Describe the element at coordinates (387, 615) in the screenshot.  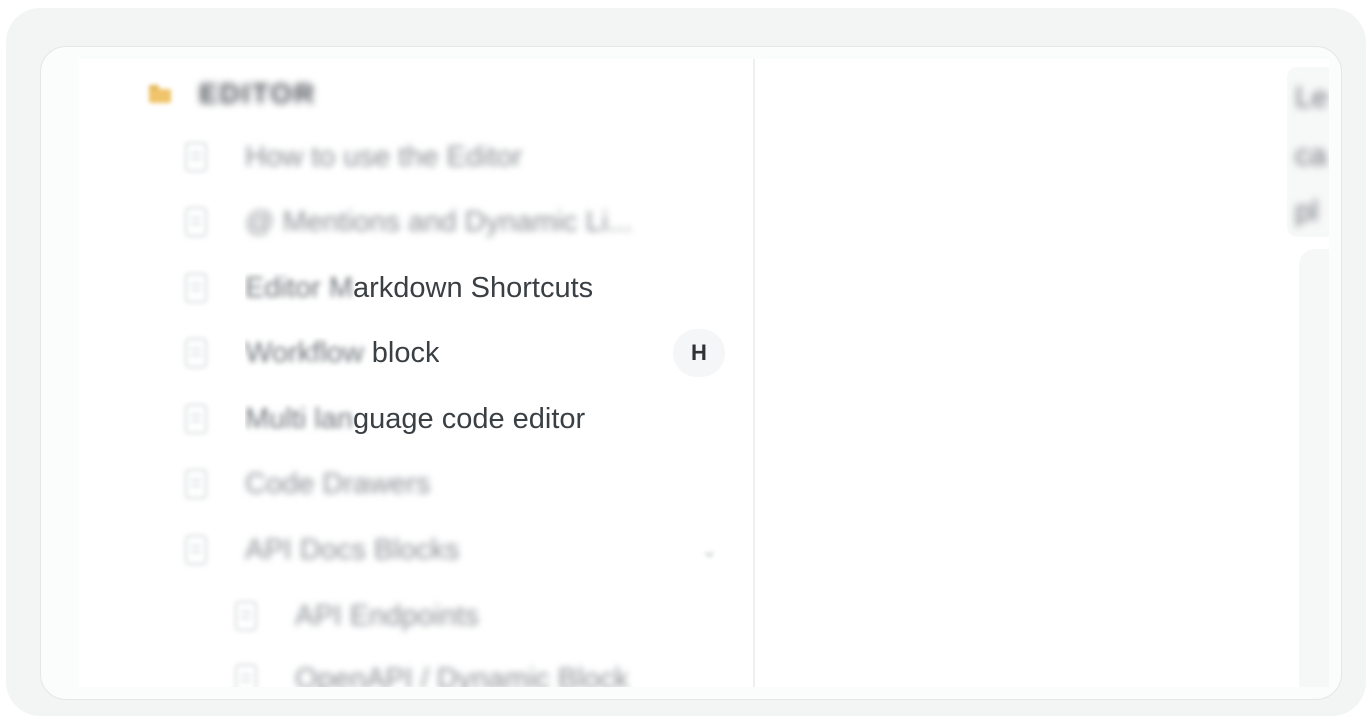
I see `sidebar-item-label: API Endpoints` at that location.